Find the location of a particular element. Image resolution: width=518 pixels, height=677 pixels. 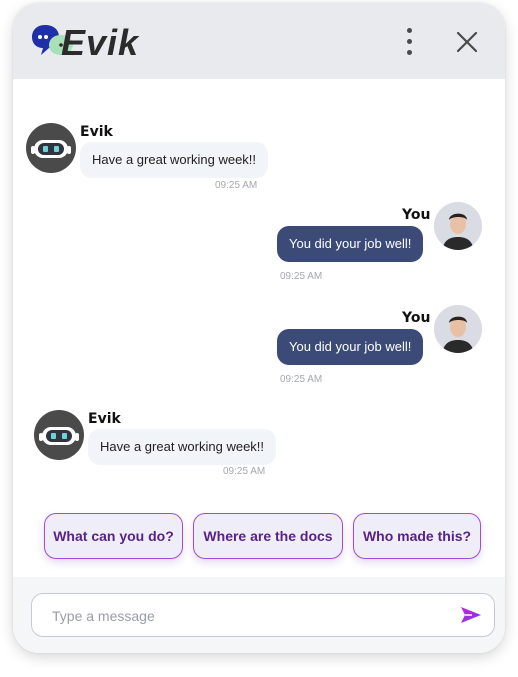

close-button is located at coordinates (467, 42).